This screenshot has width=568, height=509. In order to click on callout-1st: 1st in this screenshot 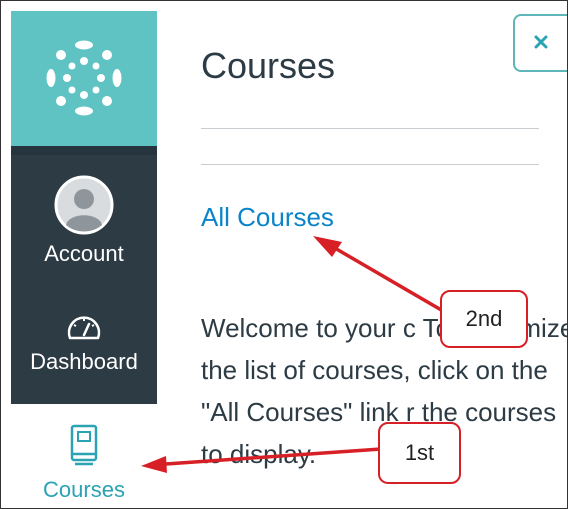, I will do `click(419, 453)`.